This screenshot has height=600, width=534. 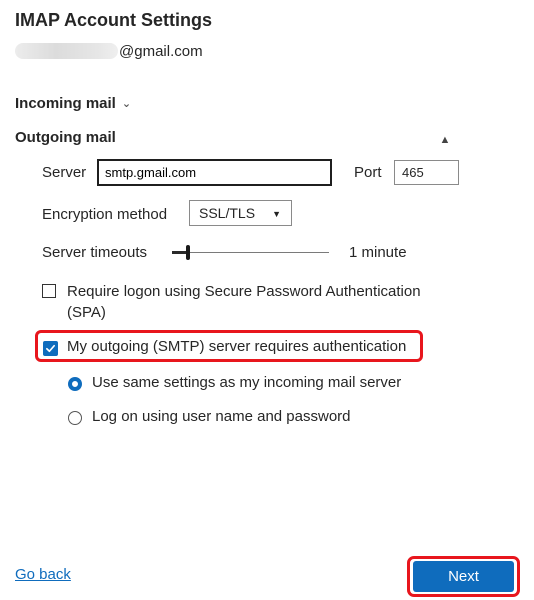 What do you see at coordinates (49, 291) in the screenshot?
I see `spa-checkbox` at bounding box center [49, 291].